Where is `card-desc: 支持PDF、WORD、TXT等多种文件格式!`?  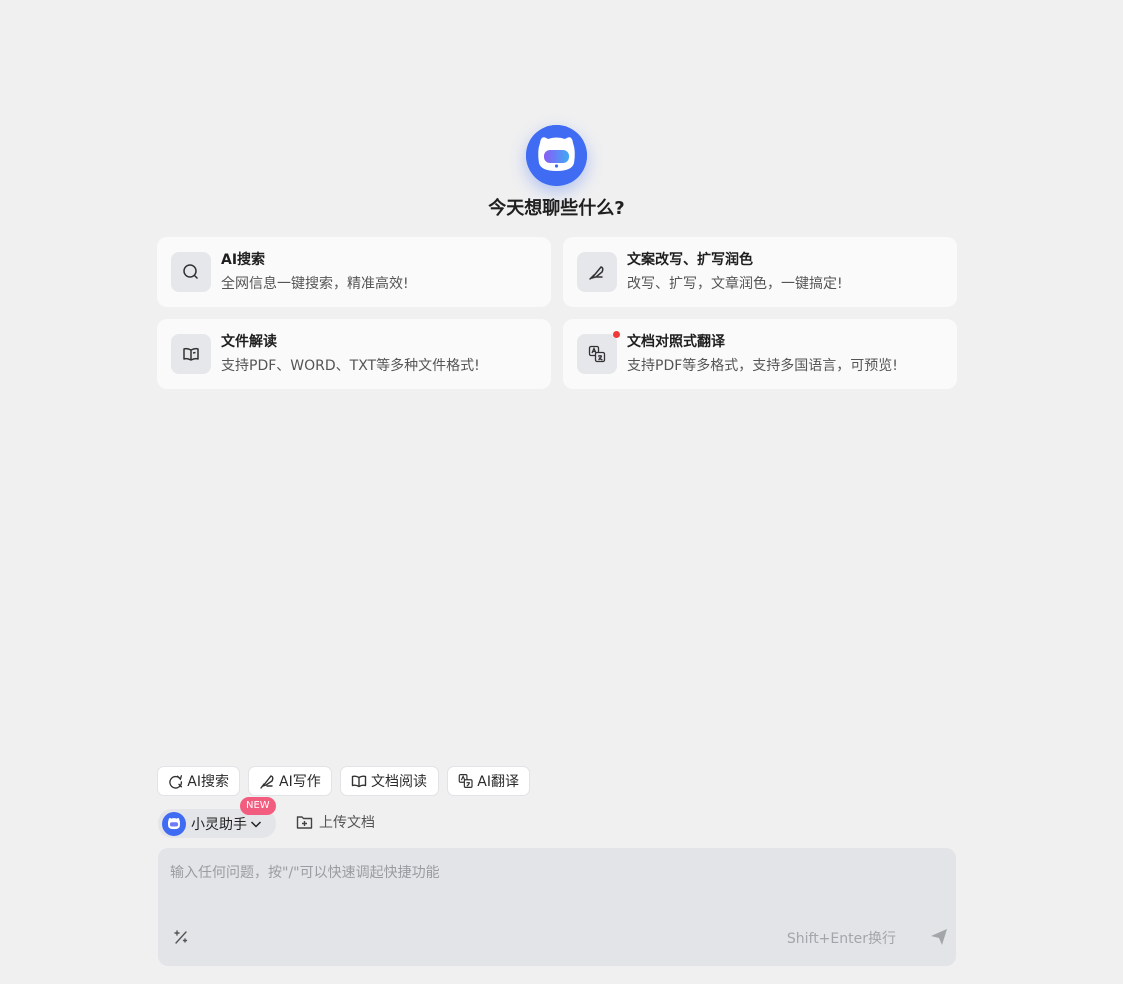 card-desc: 支持PDF、WORD、TXT等多种文件格式! is located at coordinates (350, 366).